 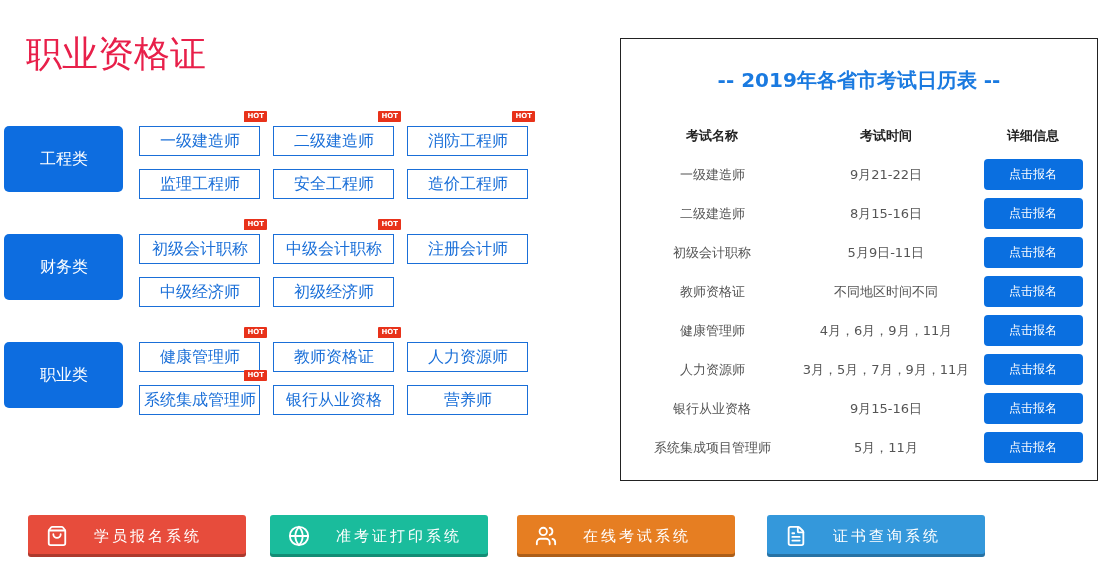 What do you see at coordinates (199, 292) in the screenshot?
I see `certificate-link: 中级经济师` at bounding box center [199, 292].